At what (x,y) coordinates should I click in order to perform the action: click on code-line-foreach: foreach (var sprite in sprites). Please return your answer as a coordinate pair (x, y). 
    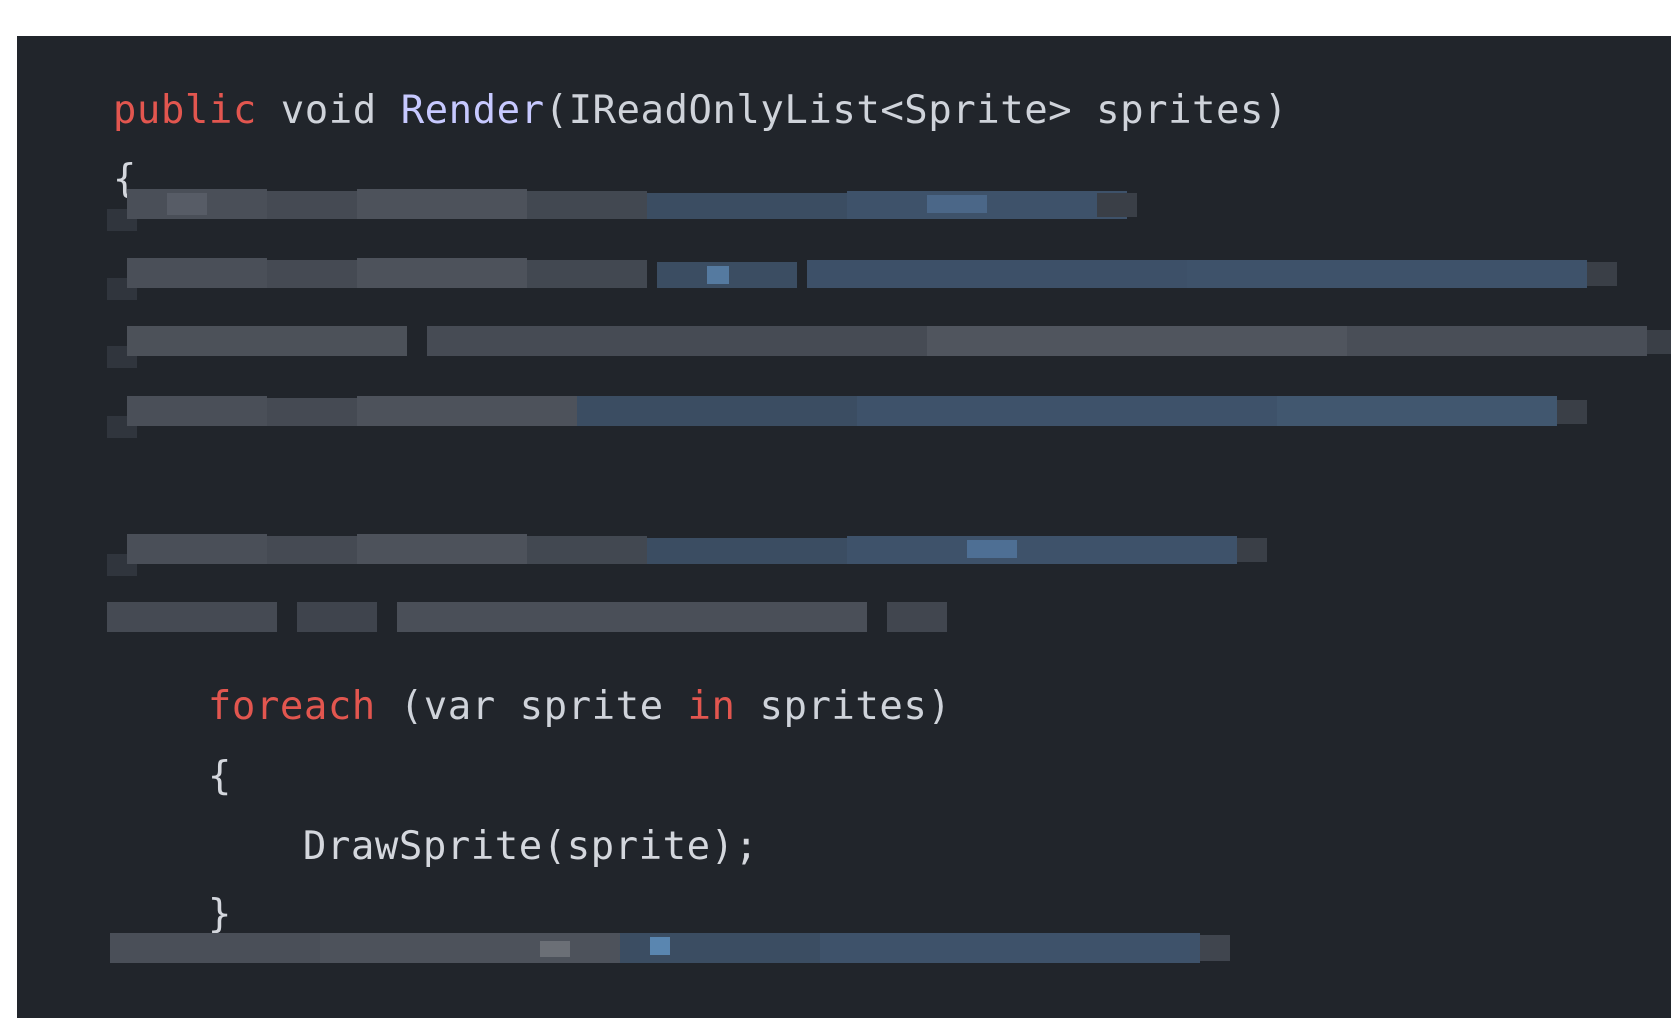
    Looking at the image, I should click on (531, 680).